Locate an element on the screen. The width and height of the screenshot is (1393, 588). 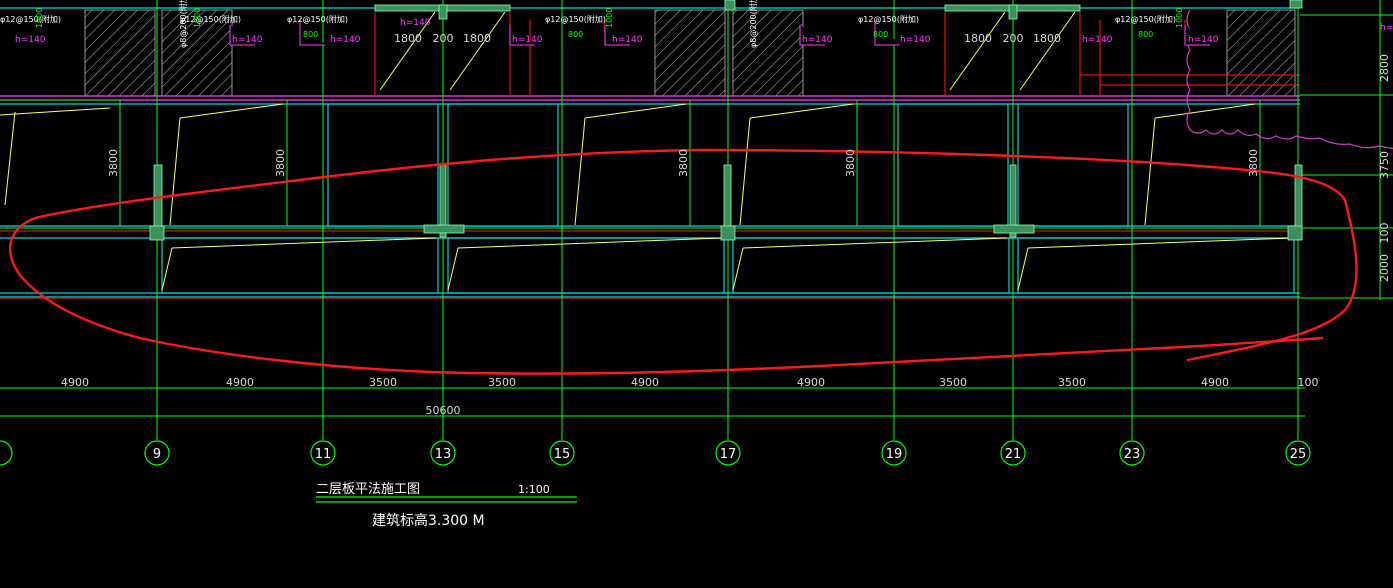
svg-text: 25 is located at coordinates (1298, 454).